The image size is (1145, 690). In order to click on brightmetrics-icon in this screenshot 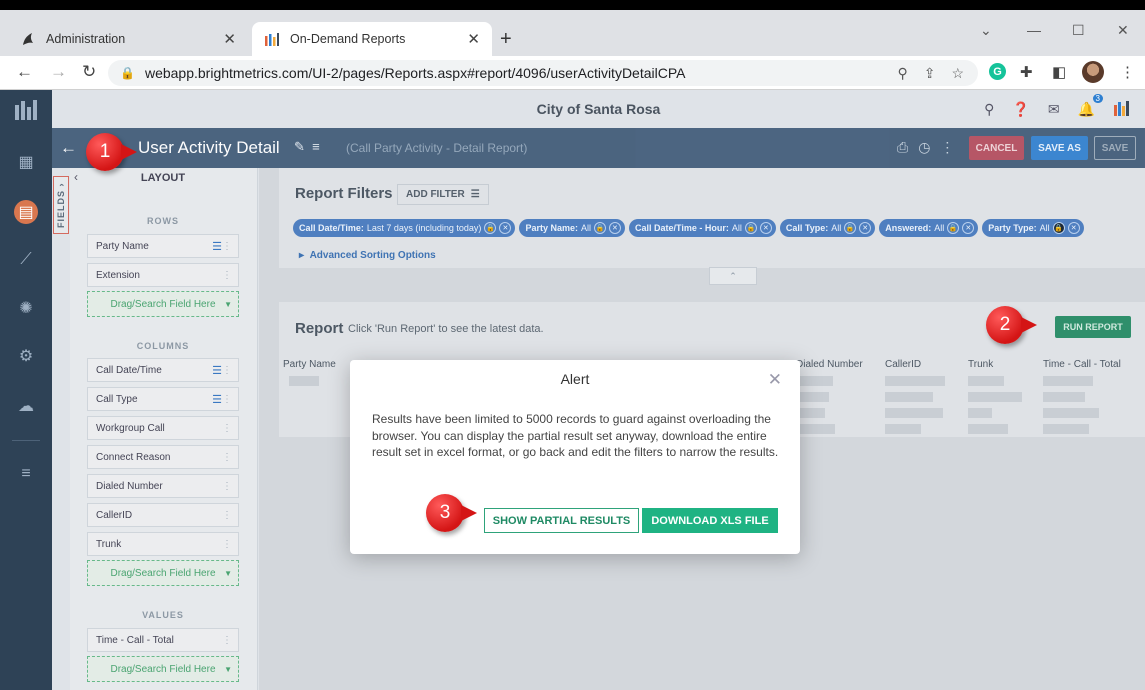, I will do `click(1122, 109)`.